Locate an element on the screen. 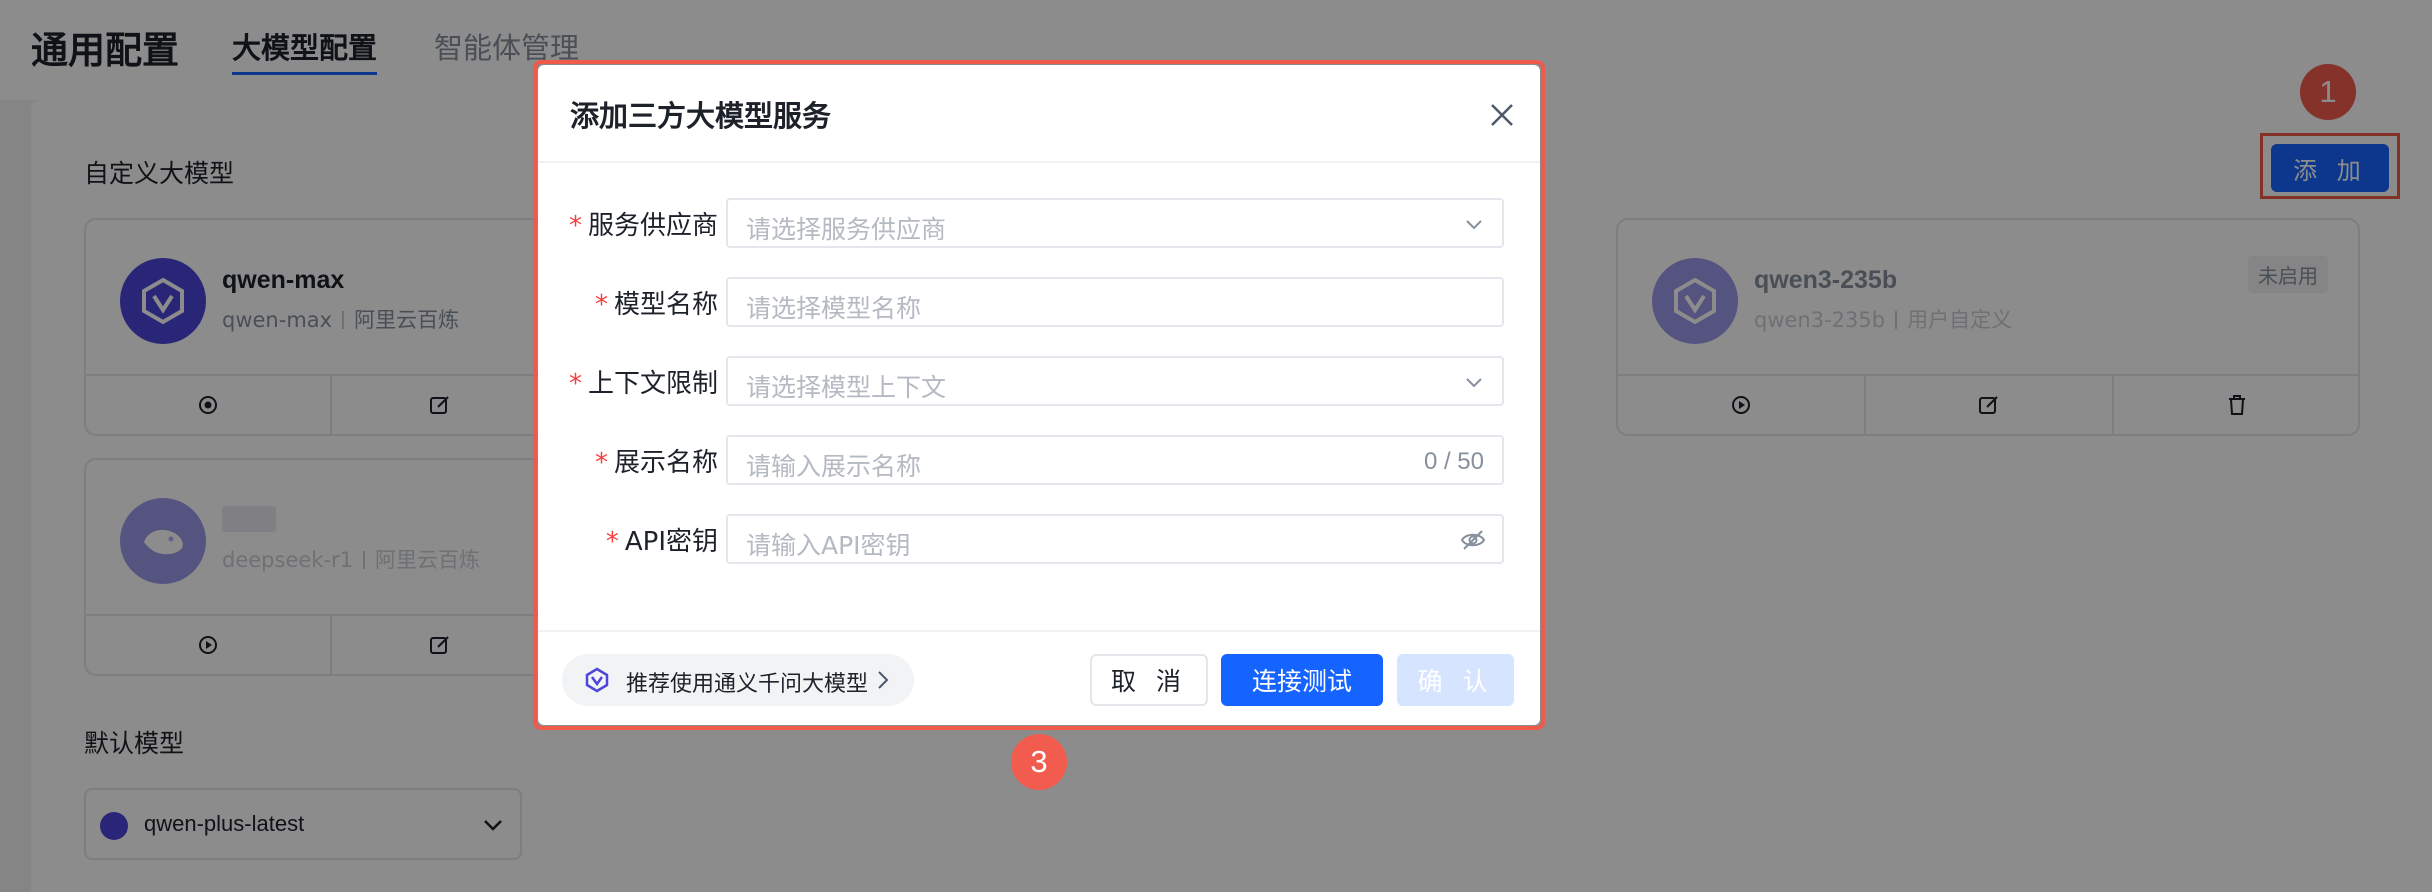  footer-divider is located at coordinates (1039, 631).